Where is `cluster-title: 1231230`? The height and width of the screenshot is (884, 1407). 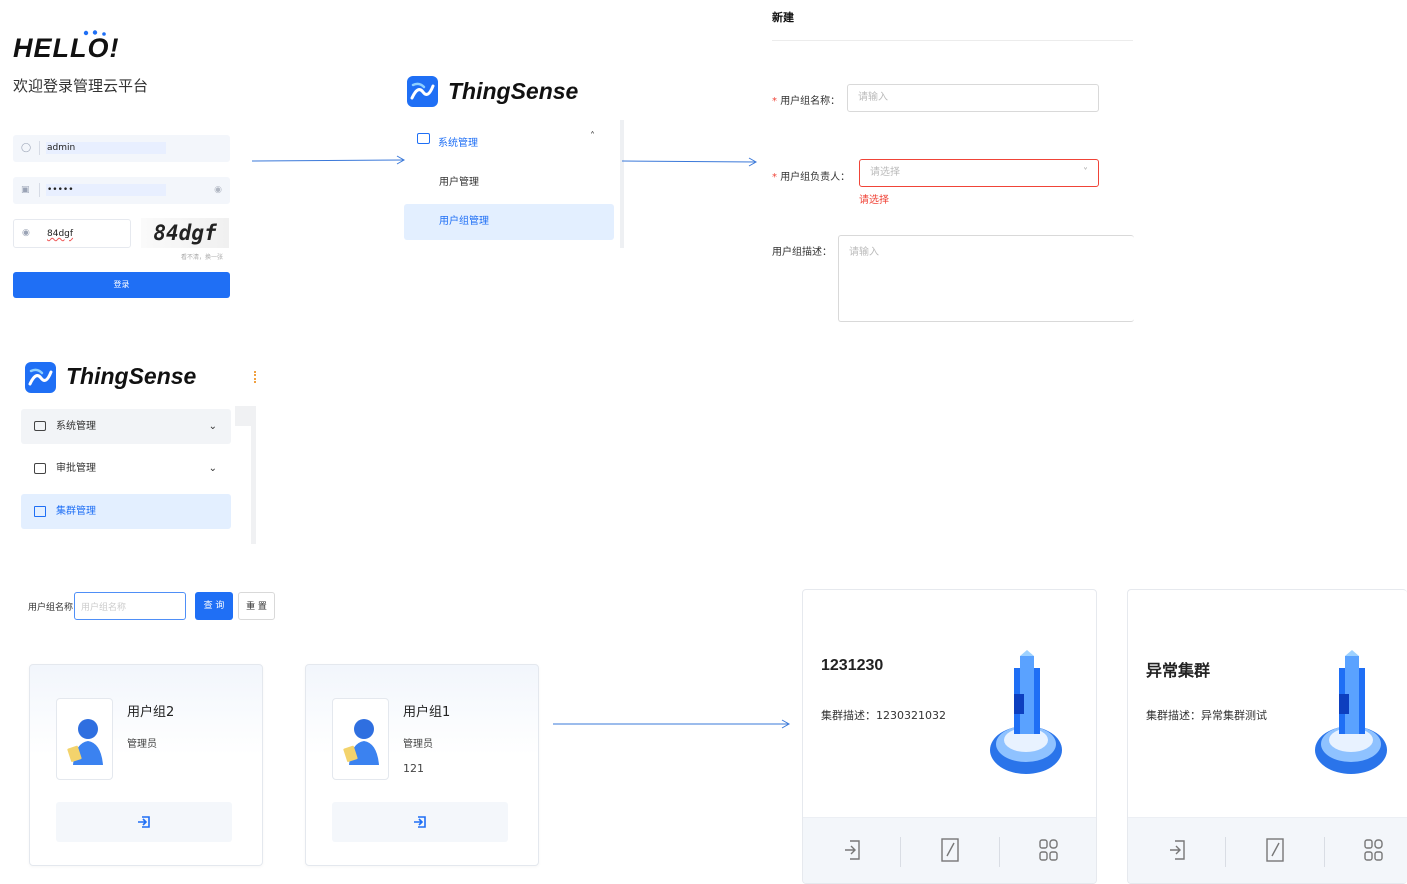
cluster-title: 1231230 is located at coordinates (852, 665).